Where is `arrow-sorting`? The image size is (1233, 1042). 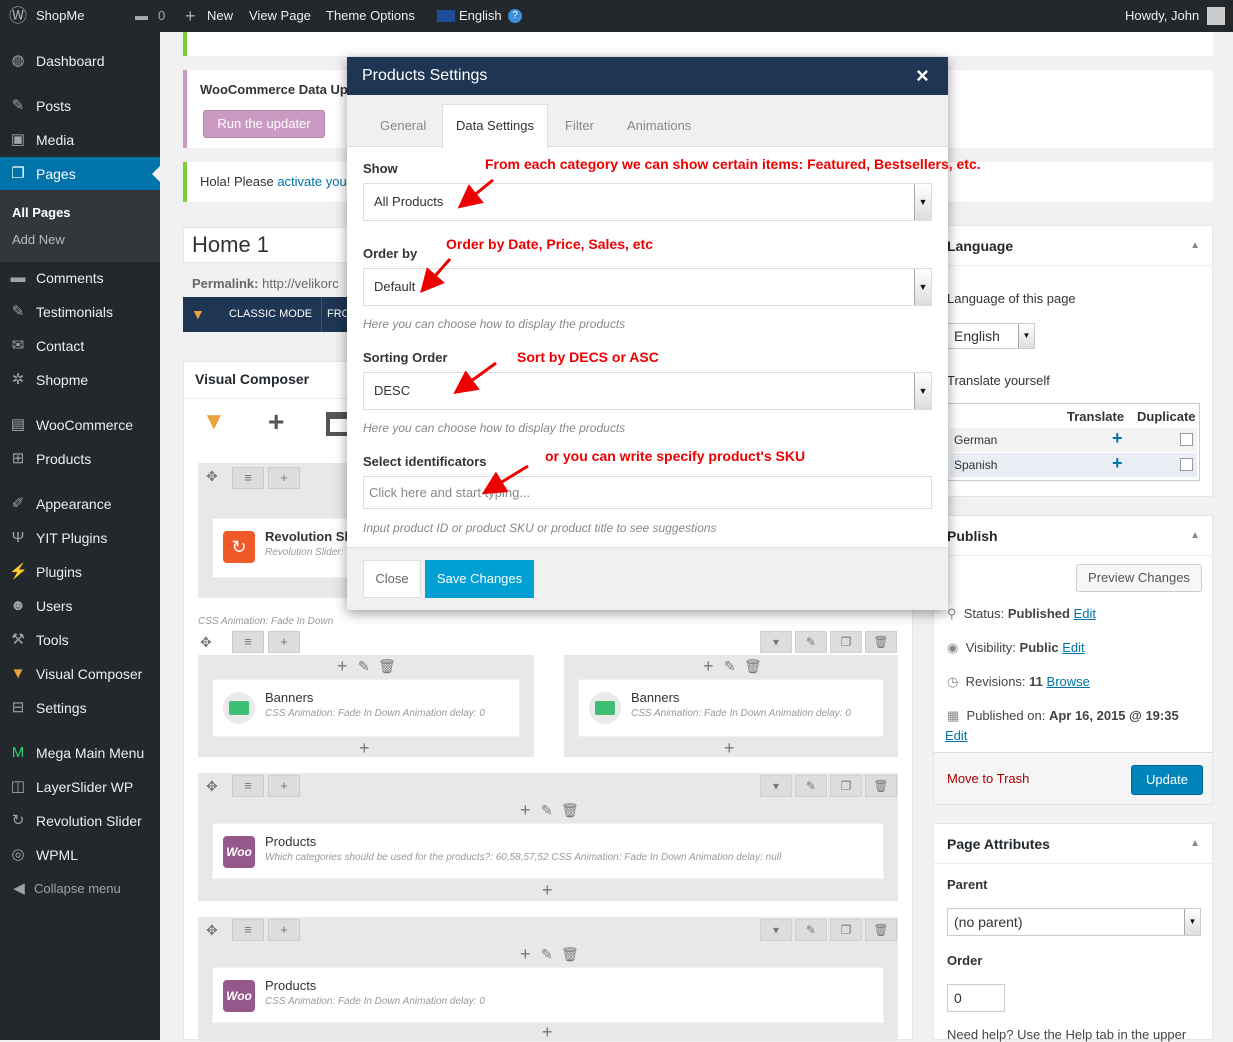 arrow-sorting is located at coordinates (475, 378).